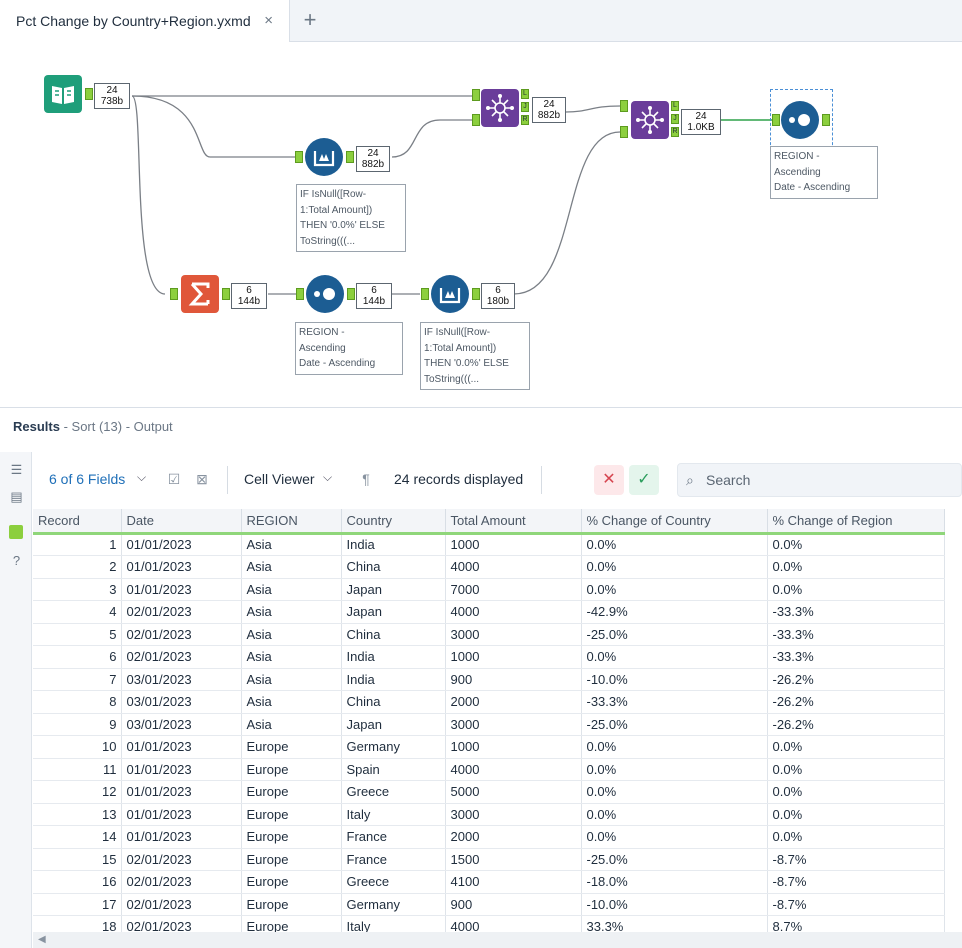  I want to click on record-number-cell: 18, so click(77, 923).